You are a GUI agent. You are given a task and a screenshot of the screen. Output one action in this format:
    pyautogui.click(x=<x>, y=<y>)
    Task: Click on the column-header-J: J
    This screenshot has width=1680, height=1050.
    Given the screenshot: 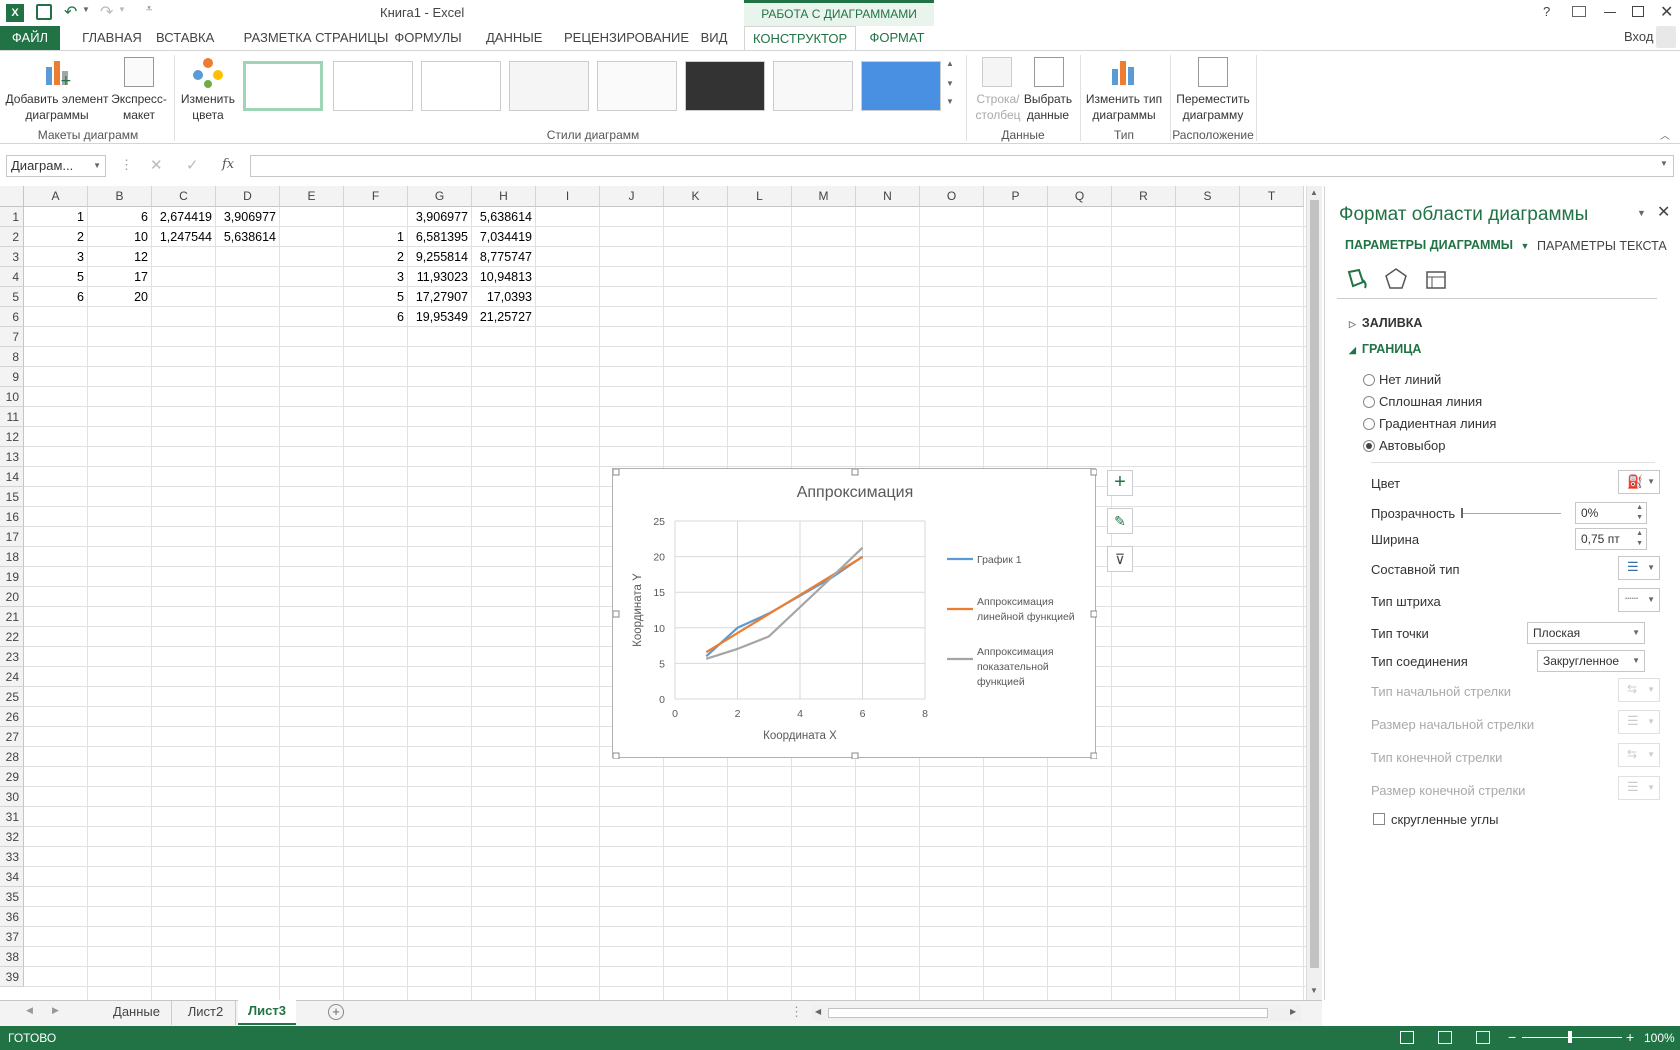 What is the action you would take?
    pyautogui.click(x=632, y=196)
    